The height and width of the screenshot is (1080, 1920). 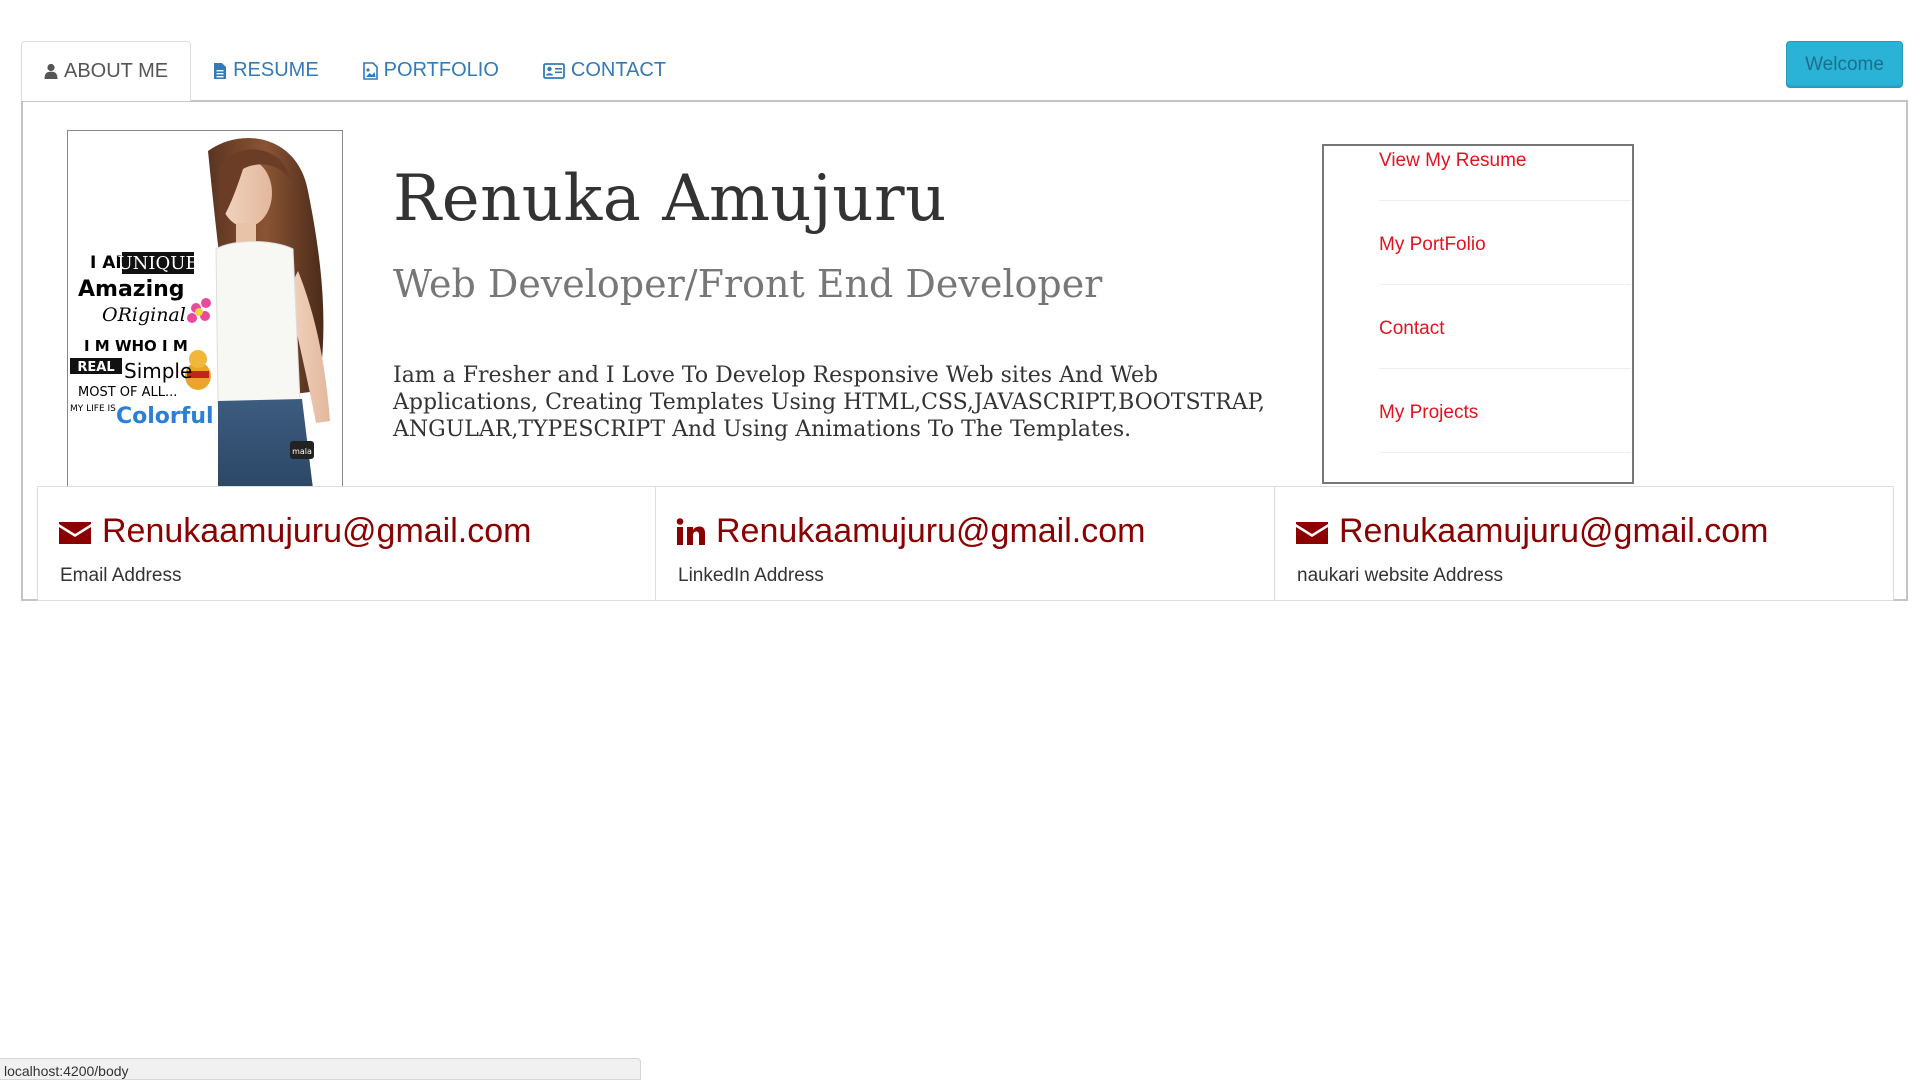 I want to click on photo-text-original: ORiginal, so click(x=144, y=315).